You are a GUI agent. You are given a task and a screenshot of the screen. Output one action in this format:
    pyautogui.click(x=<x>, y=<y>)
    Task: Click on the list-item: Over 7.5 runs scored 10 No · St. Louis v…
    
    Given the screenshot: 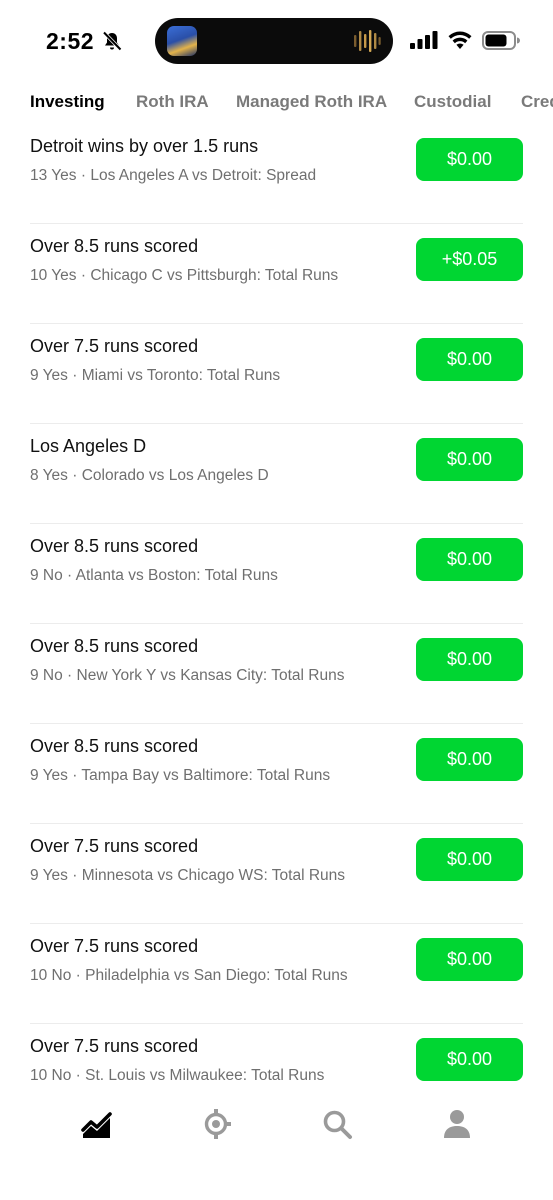 What is the action you would take?
    pyautogui.click(x=276, y=1057)
    